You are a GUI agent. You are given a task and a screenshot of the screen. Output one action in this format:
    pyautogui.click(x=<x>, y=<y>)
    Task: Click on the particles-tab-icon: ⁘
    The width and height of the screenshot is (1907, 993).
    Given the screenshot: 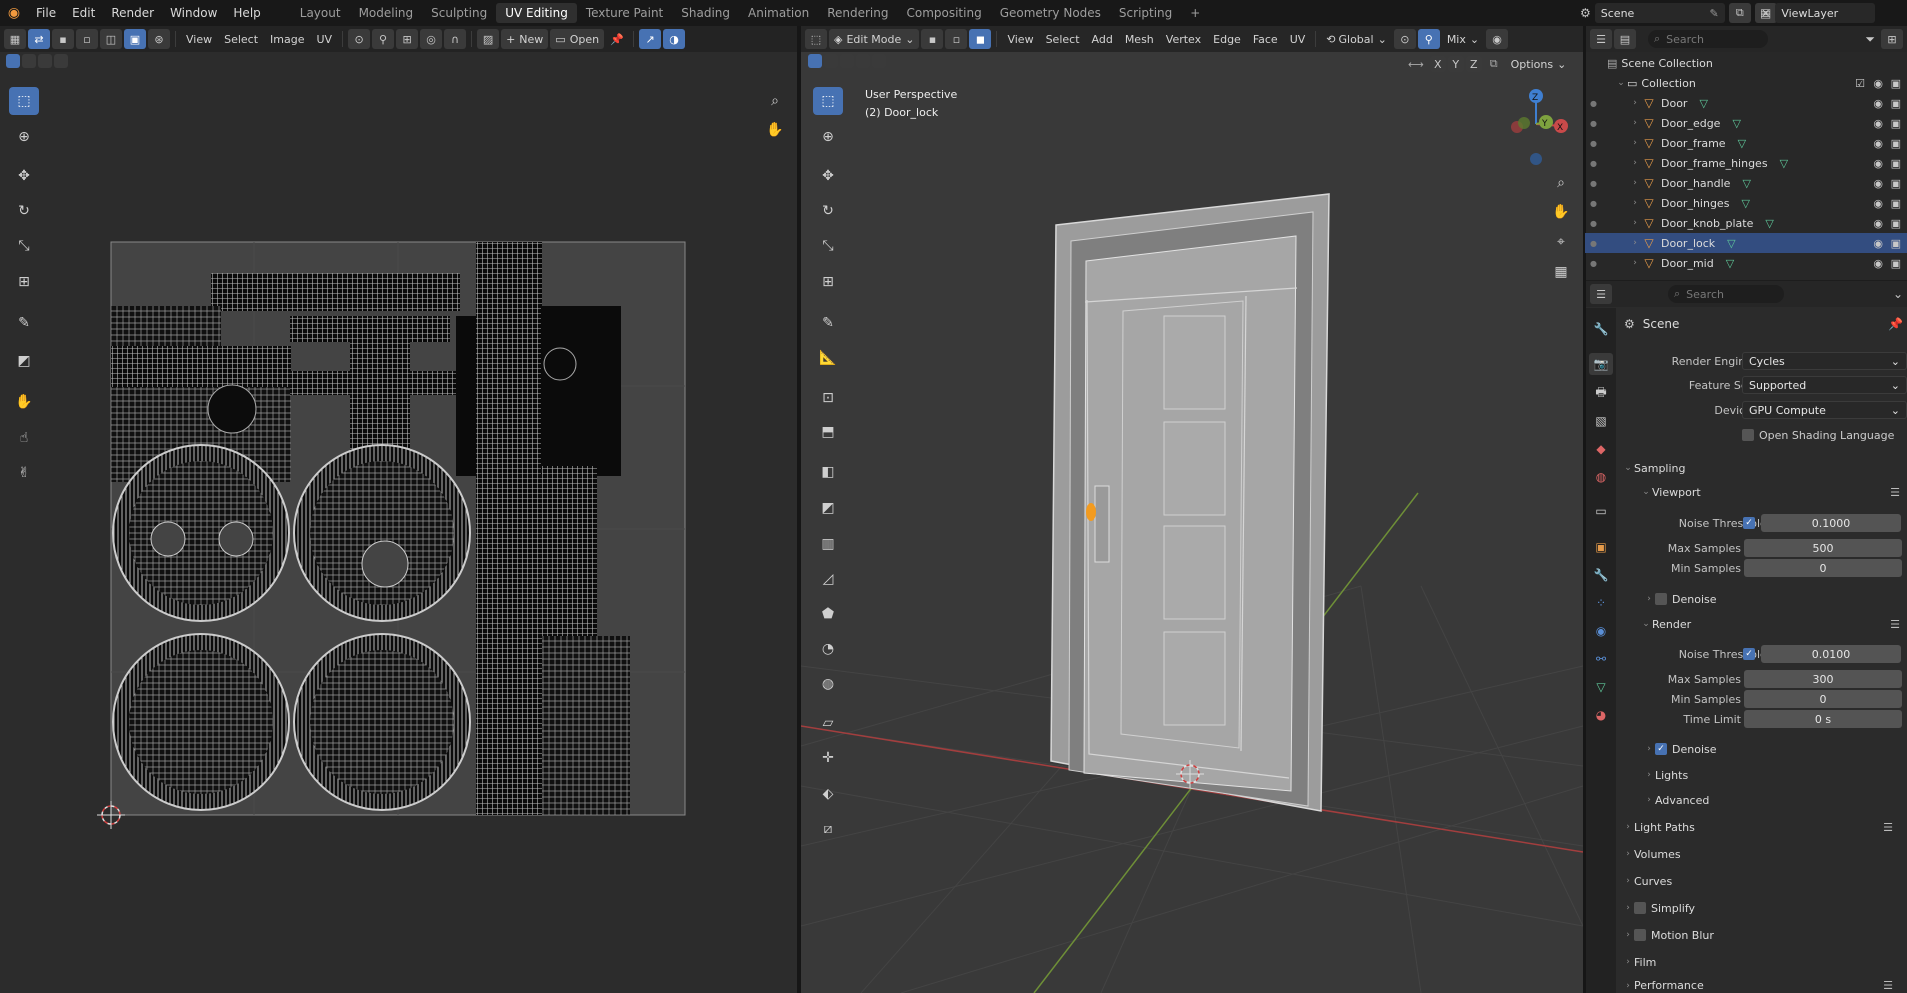 What is the action you would take?
    pyautogui.click(x=1601, y=603)
    